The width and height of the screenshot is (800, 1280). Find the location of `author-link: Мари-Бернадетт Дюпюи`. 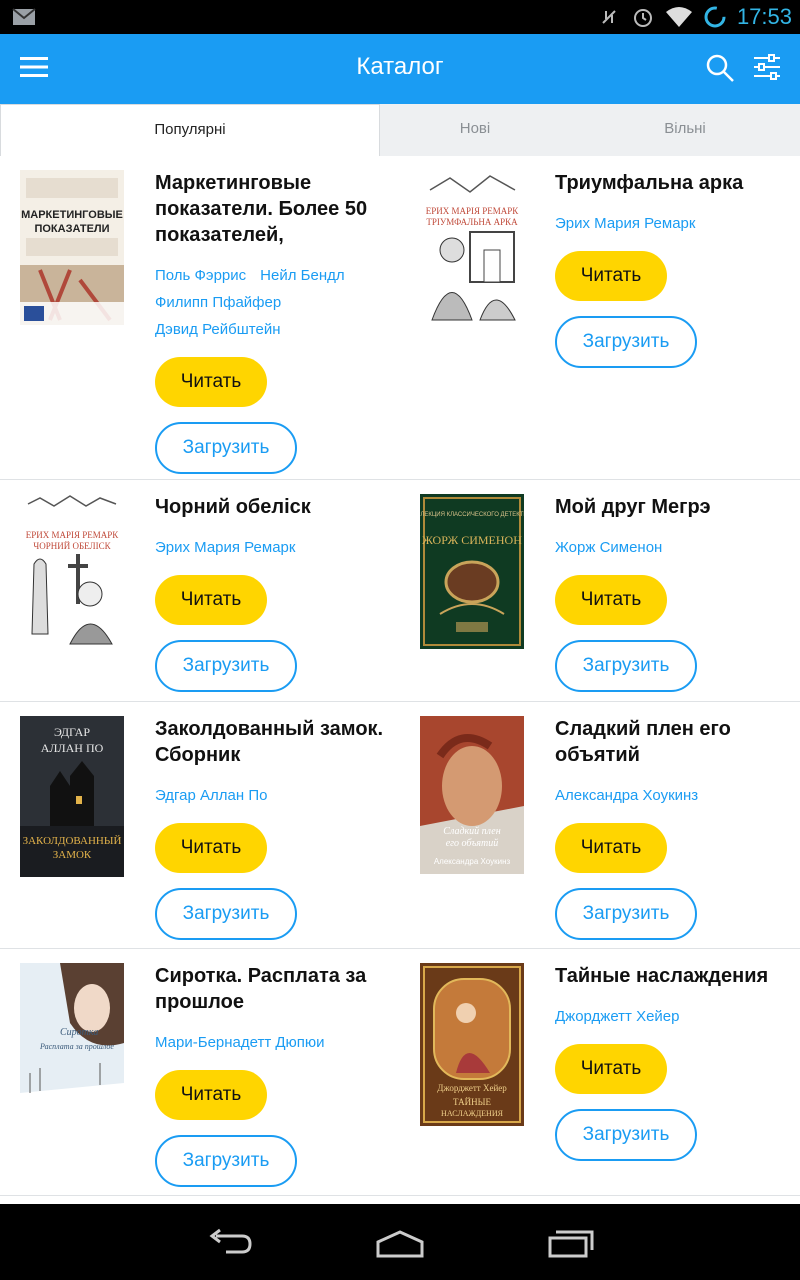

author-link: Мари-Бернадетт Дюпюи is located at coordinates (240, 1042).